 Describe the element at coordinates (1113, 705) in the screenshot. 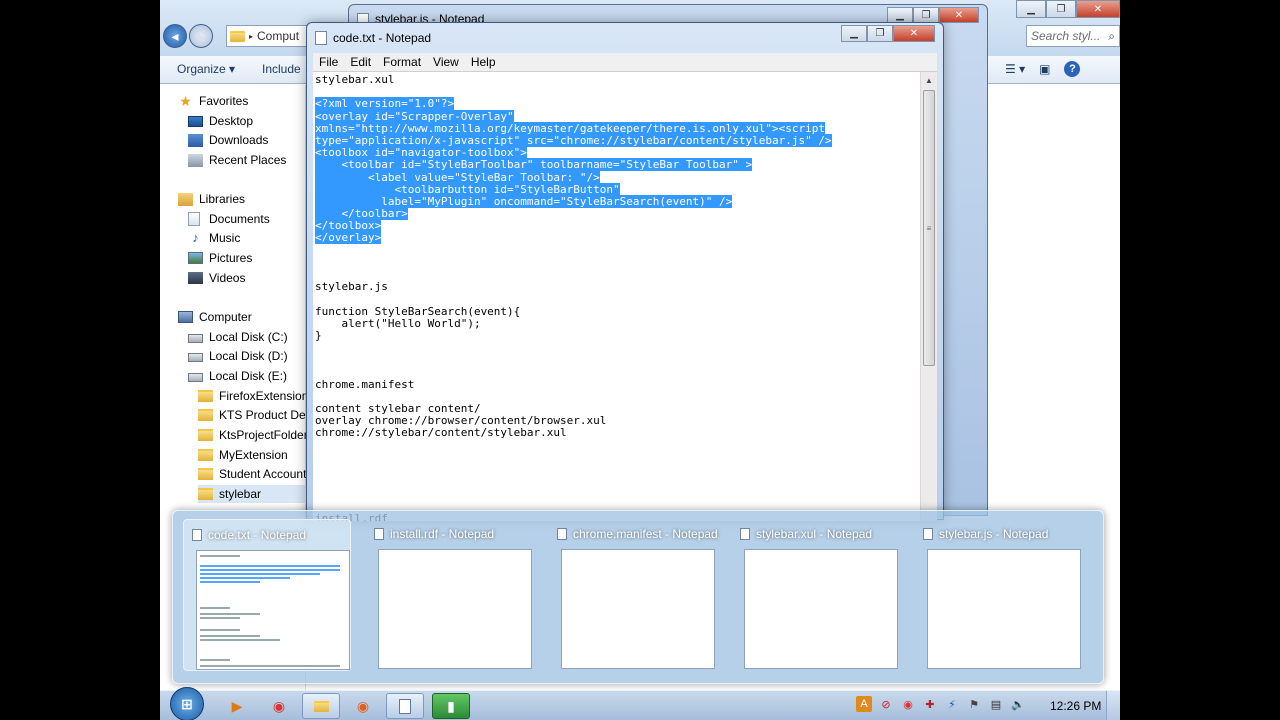

I see `show-desktop-button` at that location.